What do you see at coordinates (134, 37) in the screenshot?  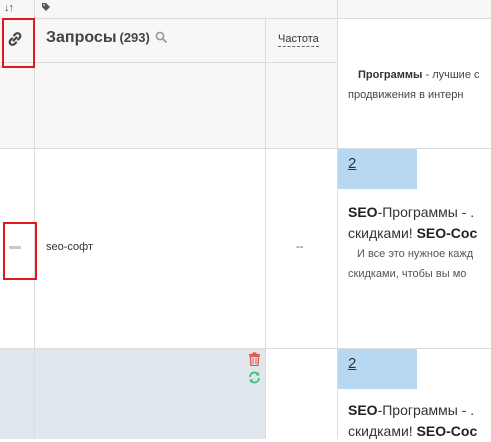 I see `queries-count: (293)` at bounding box center [134, 37].